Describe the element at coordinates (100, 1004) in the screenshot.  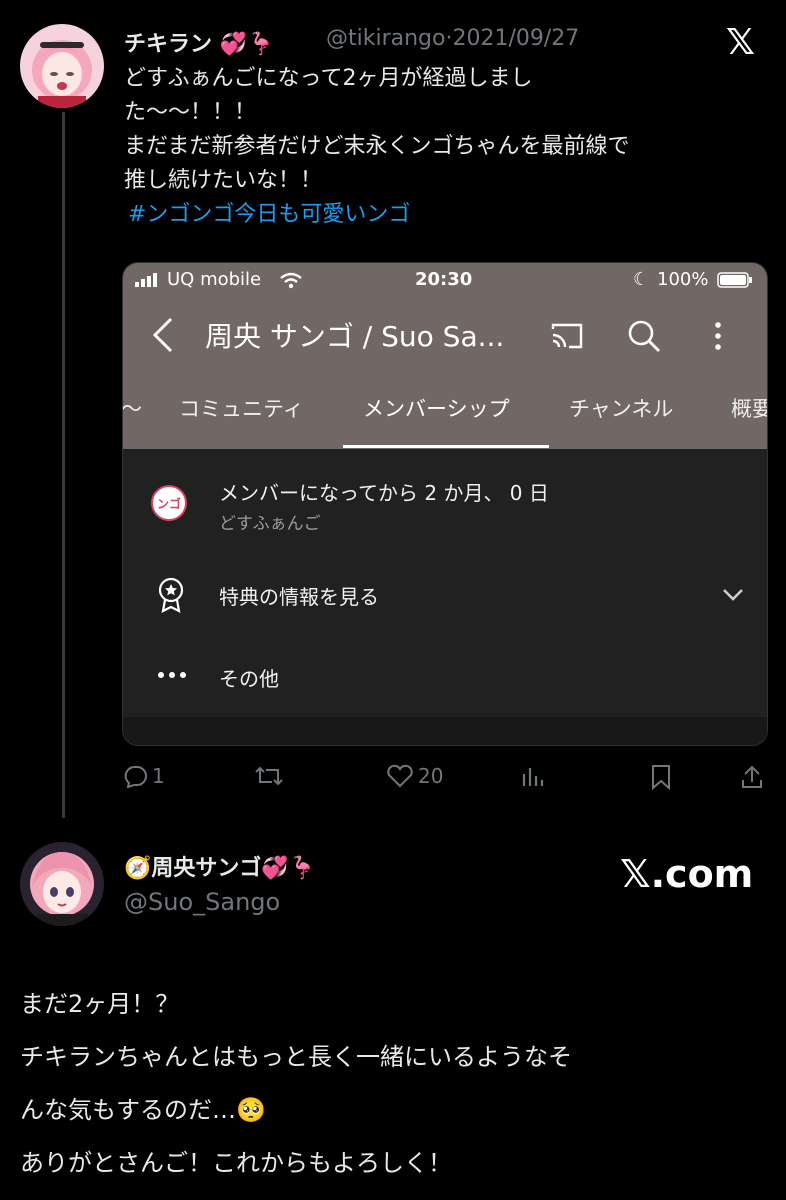
I see `reply-line: まだ2ヶ月！？` at that location.